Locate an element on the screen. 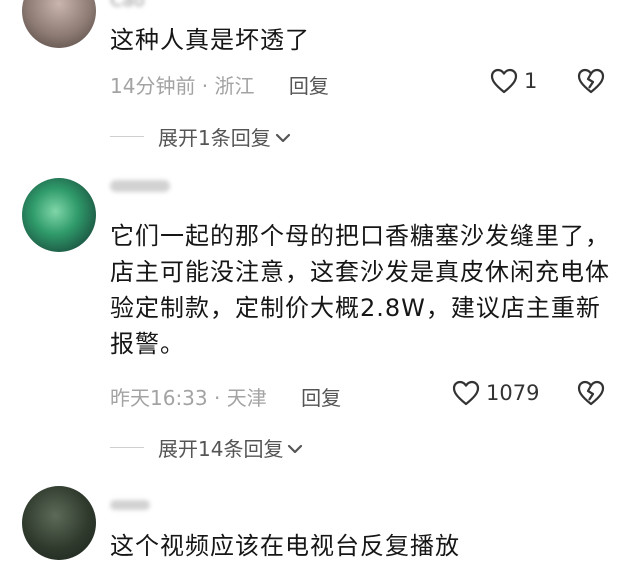 This screenshot has height=564, width=640. like-button: 1079 is located at coordinates (495, 393).